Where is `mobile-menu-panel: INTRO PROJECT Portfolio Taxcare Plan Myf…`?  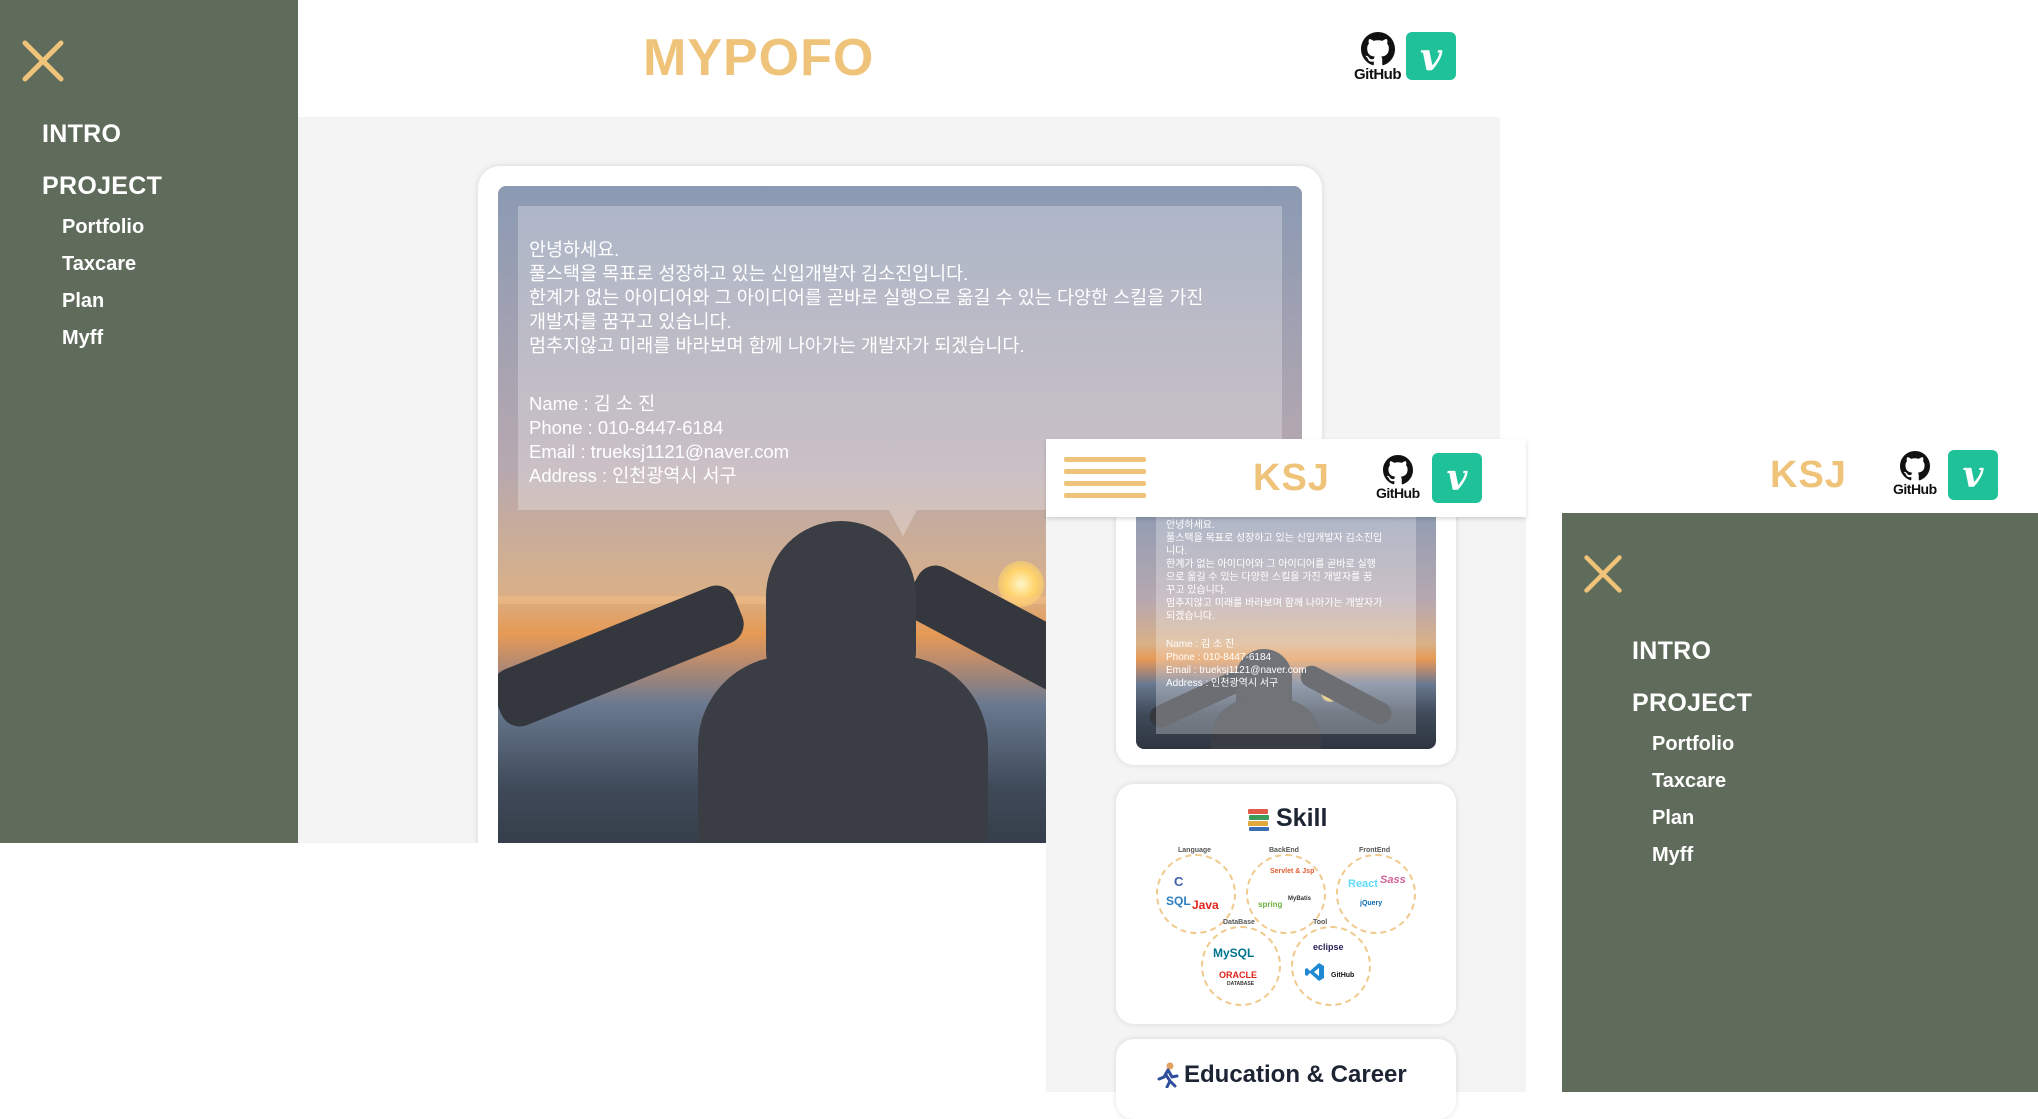
mobile-menu-panel: INTRO PROJECT Portfolio Taxcare Plan Myf… is located at coordinates (1800, 802).